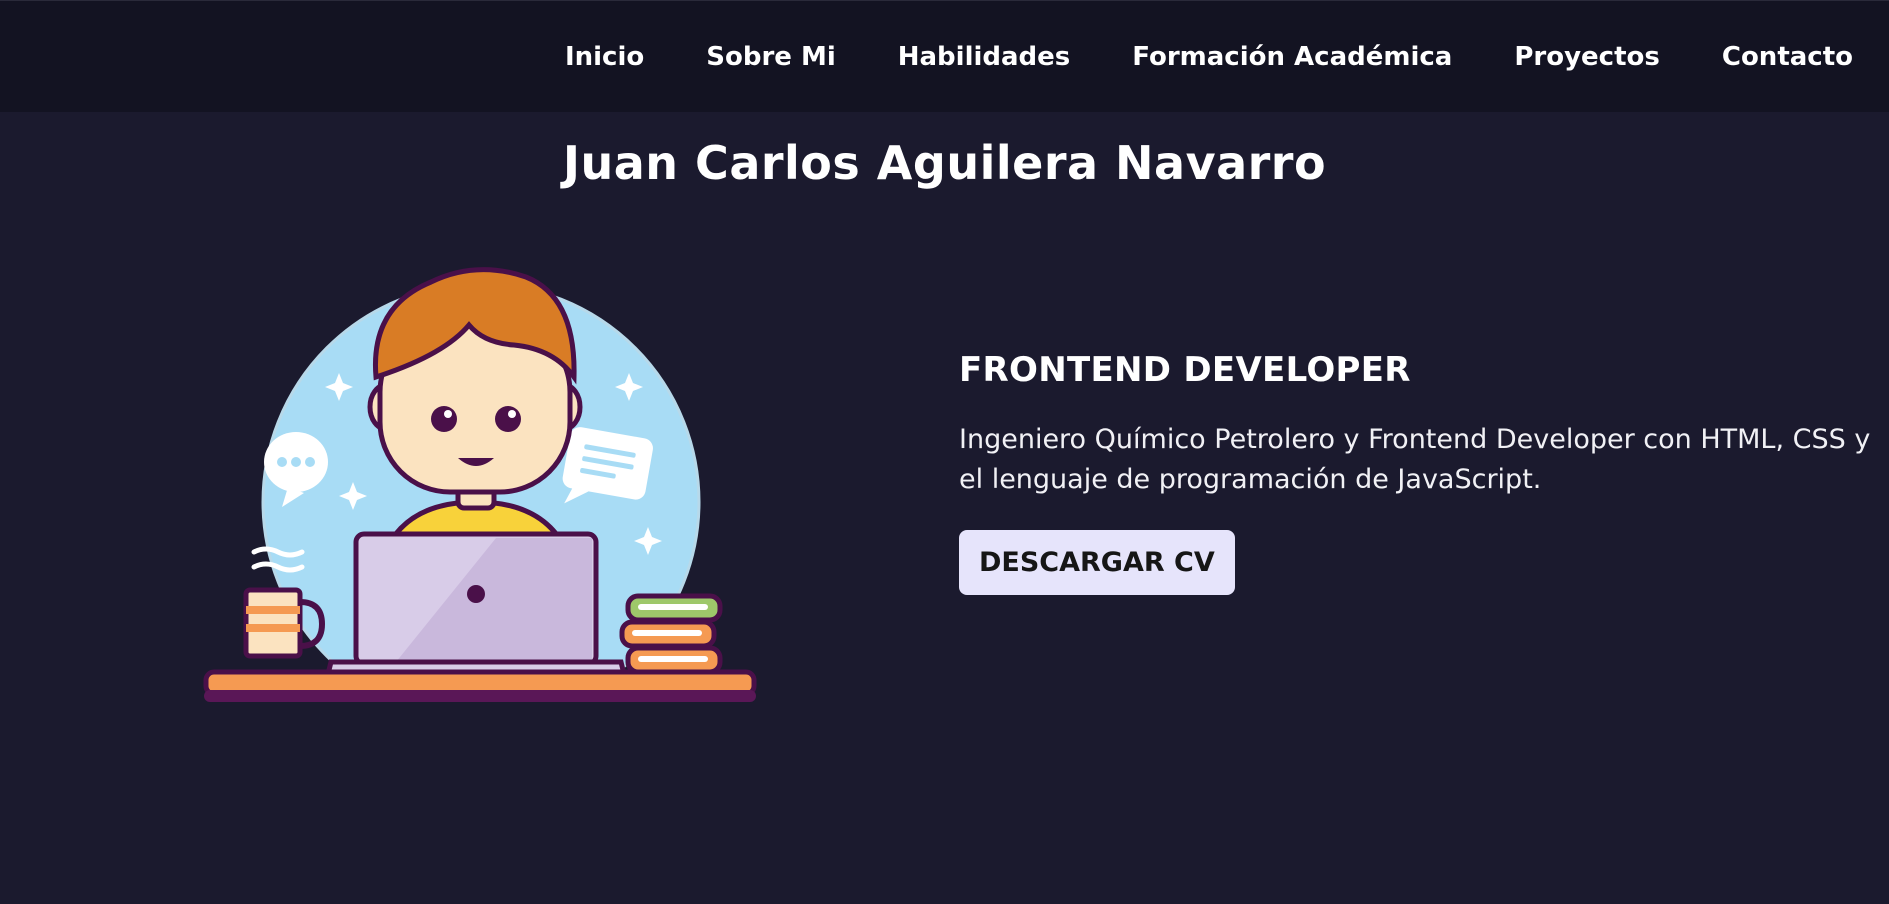 This screenshot has height=904, width=1889. I want to click on nav-link-formacion: Formación Académica, so click(1292, 57).